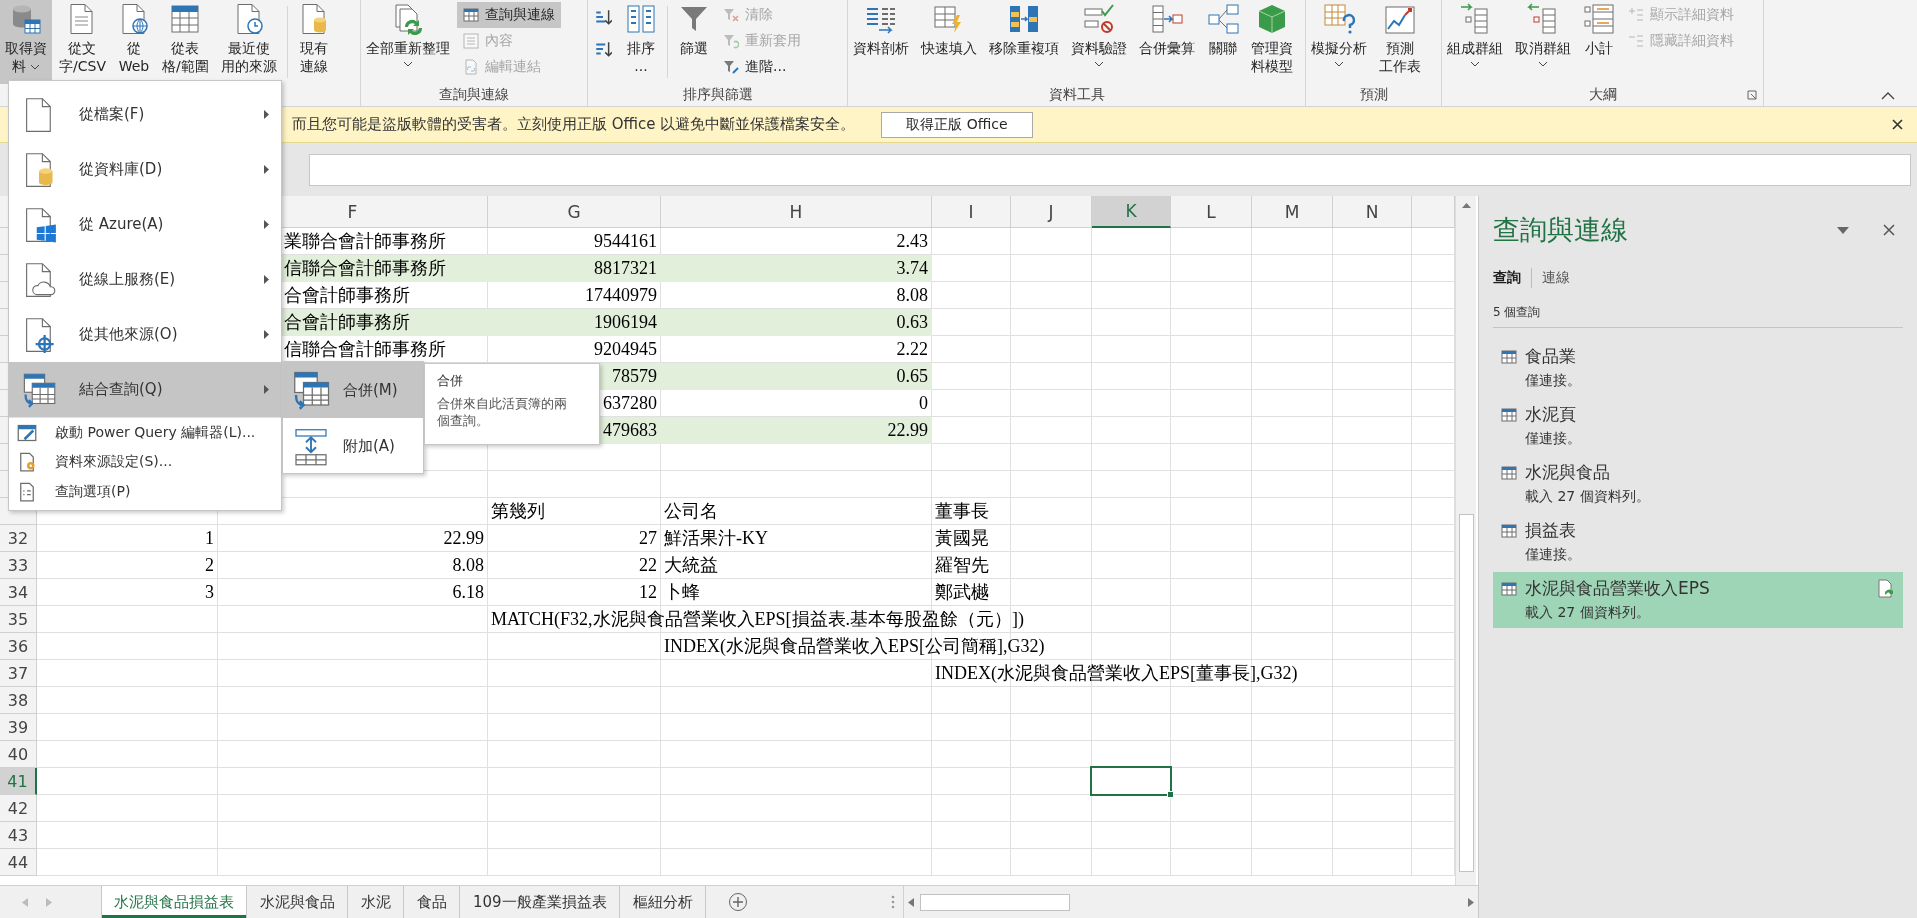 This screenshot has height=918, width=1917. I want to click on column-header: N, so click(1372, 212).